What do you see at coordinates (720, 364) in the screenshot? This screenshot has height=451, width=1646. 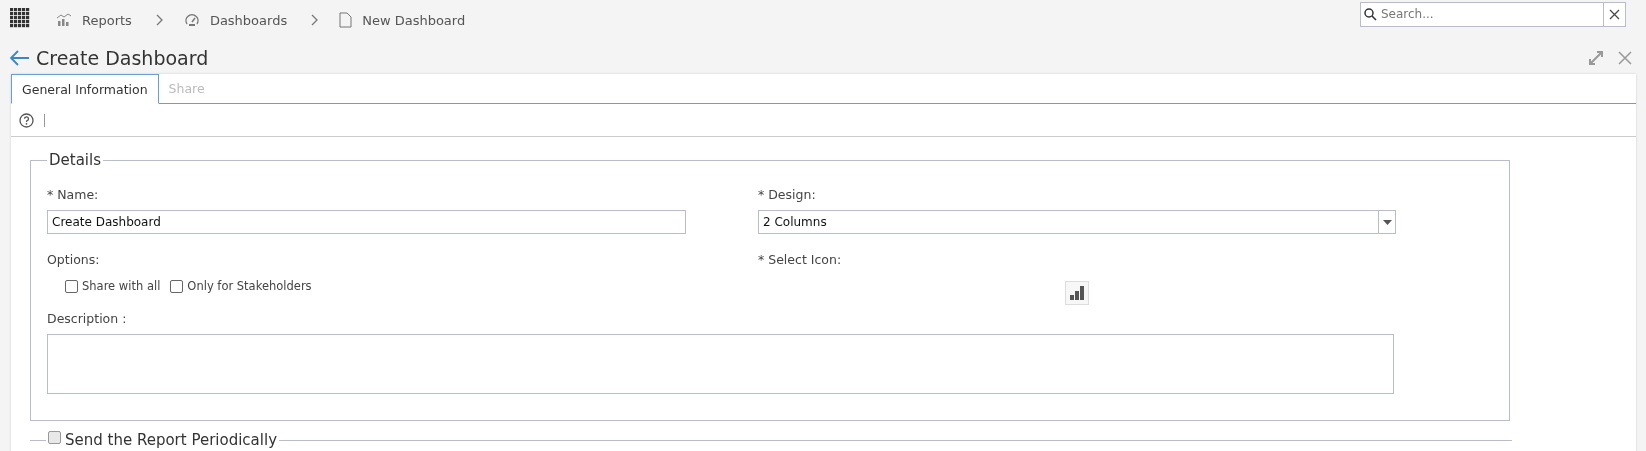 I see `description-field` at bounding box center [720, 364].